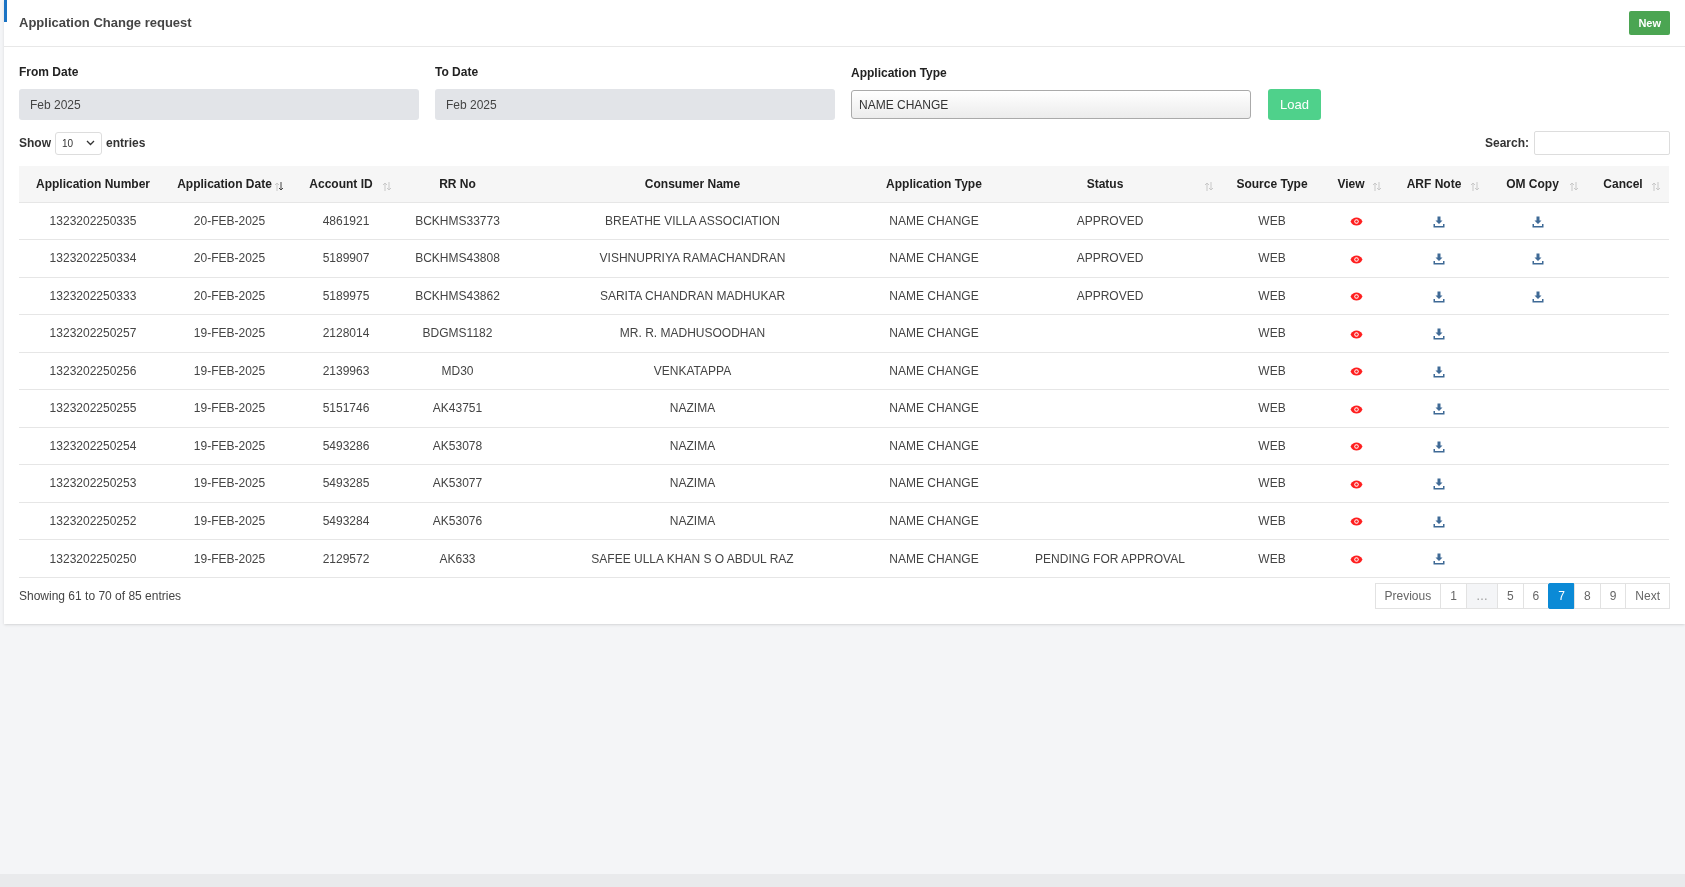 This screenshot has height=887, width=1685. What do you see at coordinates (346, 258) in the screenshot?
I see `table-cell: 5189907` at bounding box center [346, 258].